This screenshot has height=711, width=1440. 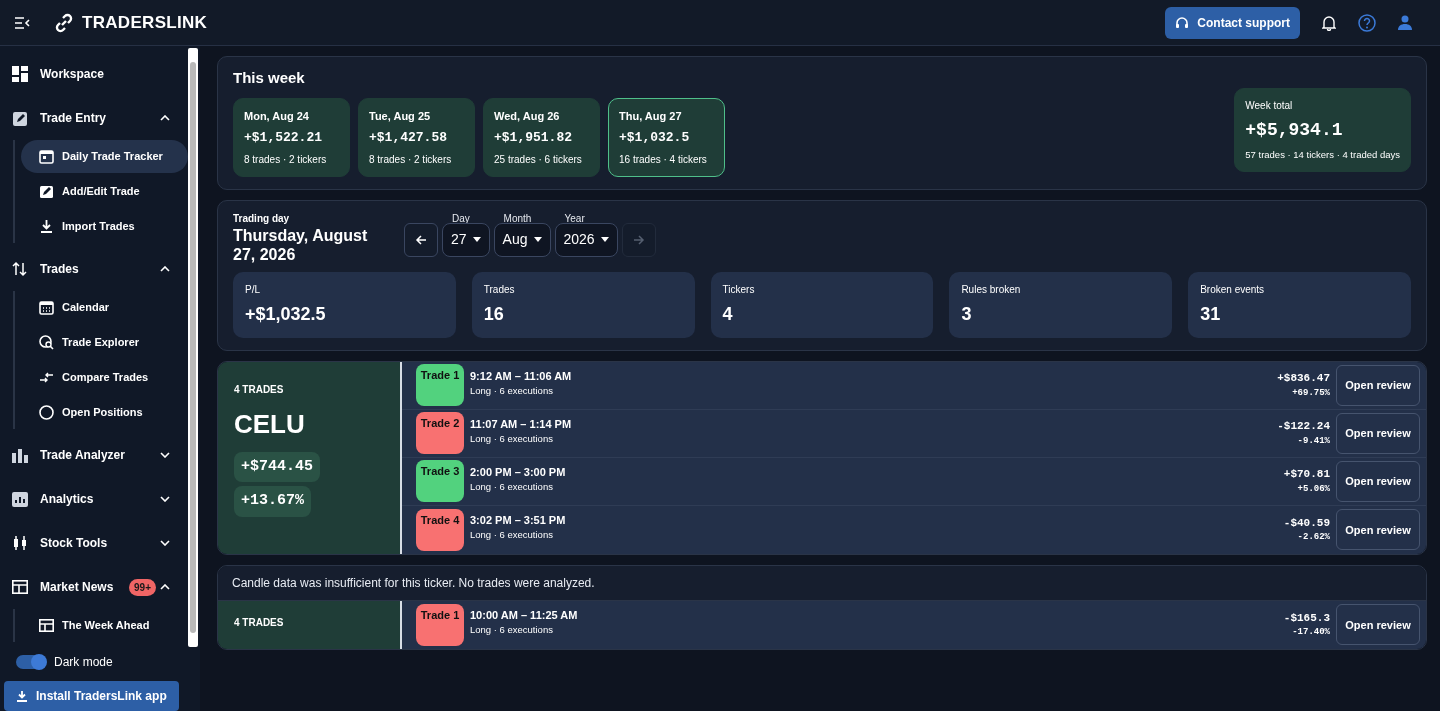 I want to click on day-summary-card: Tue, Aug 25 +$1,427.58 8 trades · 2 tickers, so click(x=416, y=137).